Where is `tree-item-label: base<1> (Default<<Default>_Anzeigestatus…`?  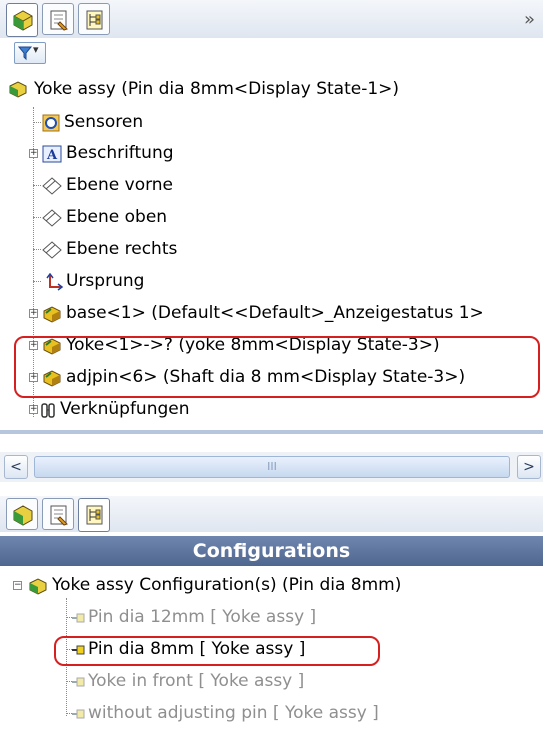 tree-item-label: base<1> (Default<<Default>_Anzeigestatus… is located at coordinates (275, 313).